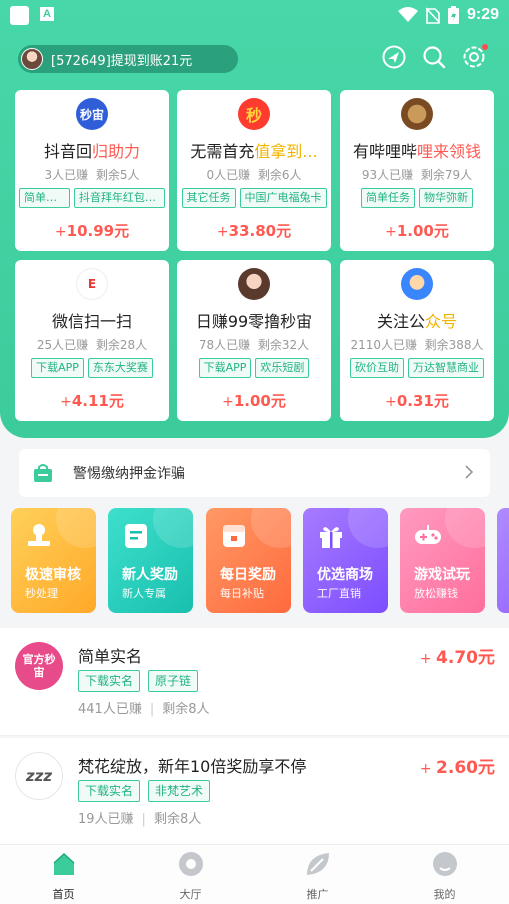  I want to click on task-title: 关注公众号, so click(417, 320).